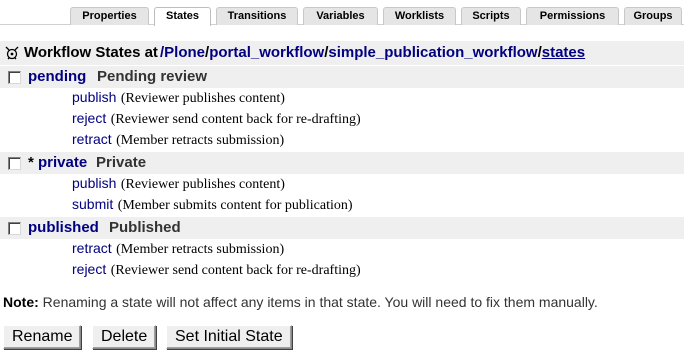  What do you see at coordinates (91, 52) in the screenshot?
I see `page-title: Workflow States at` at bounding box center [91, 52].